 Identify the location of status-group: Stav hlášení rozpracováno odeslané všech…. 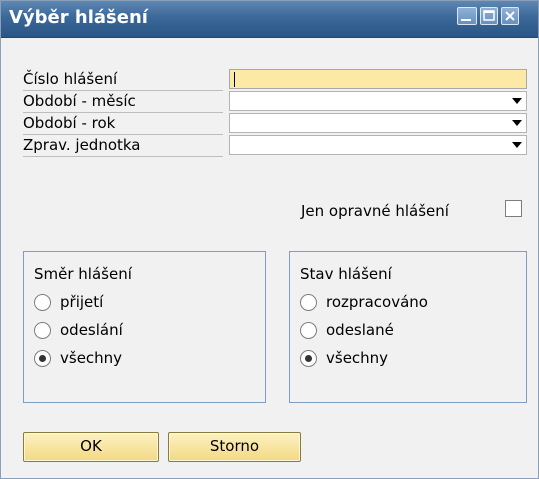
(408, 327).